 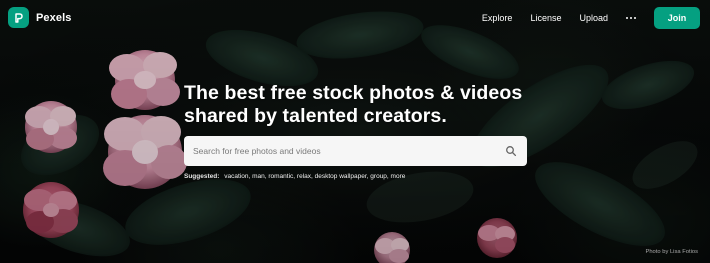 I want to click on suggestion-more: more, so click(x=398, y=176).